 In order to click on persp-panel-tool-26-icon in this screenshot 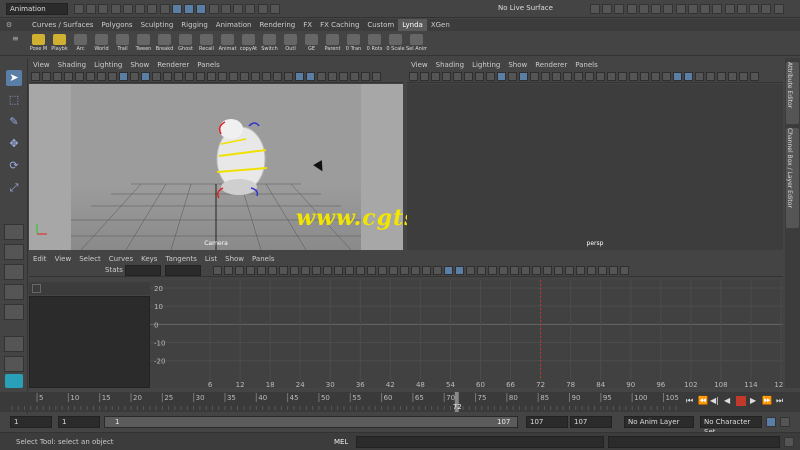, I will do `click(688, 76)`.